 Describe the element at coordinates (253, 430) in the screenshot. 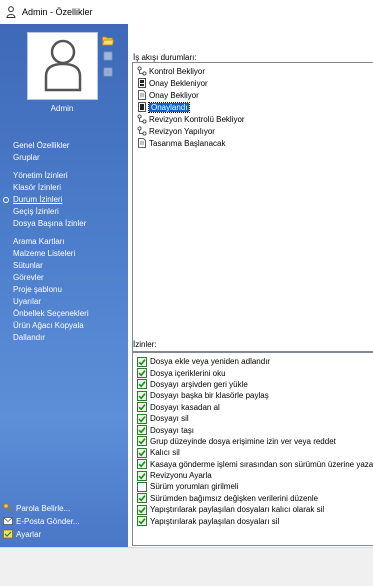

I see `permission-row: Dosyayı taşı` at that location.